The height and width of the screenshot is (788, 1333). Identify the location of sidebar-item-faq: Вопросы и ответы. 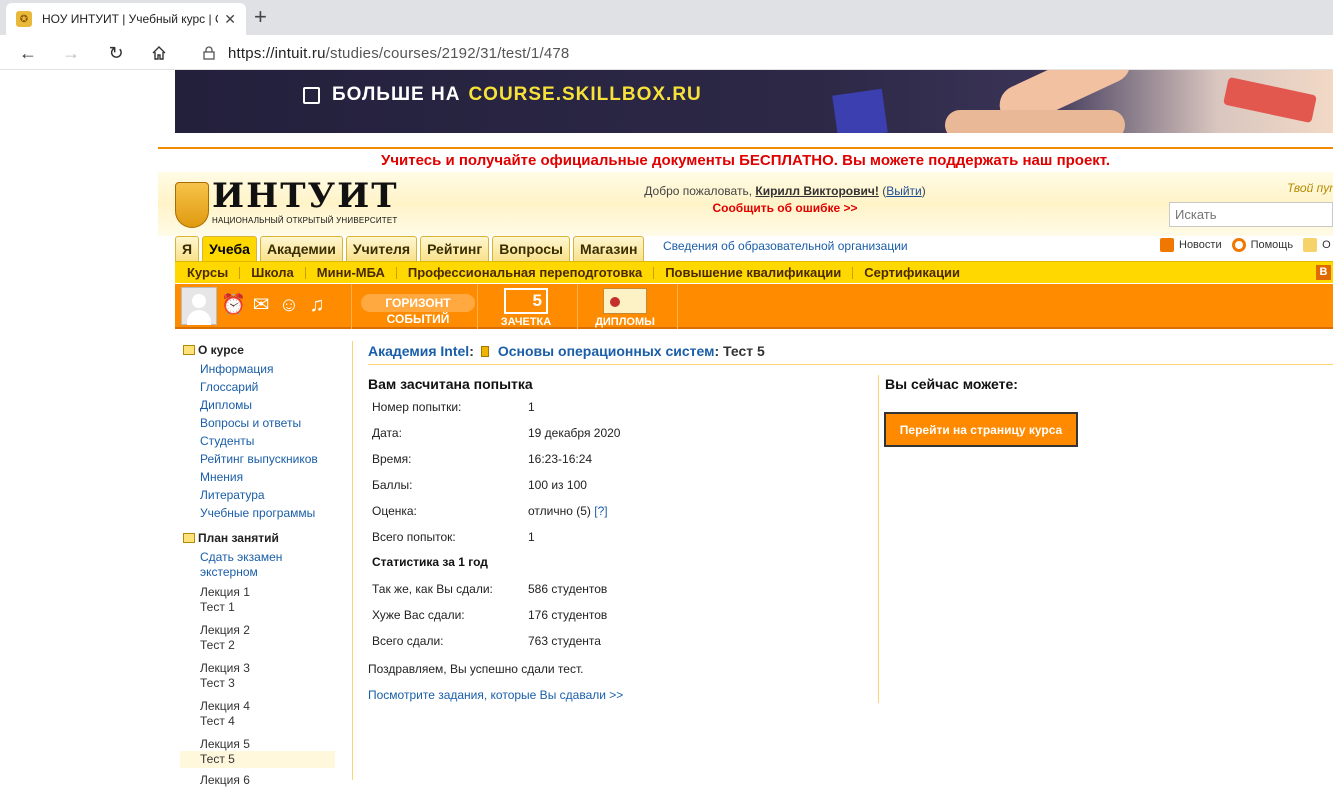
(250, 423).